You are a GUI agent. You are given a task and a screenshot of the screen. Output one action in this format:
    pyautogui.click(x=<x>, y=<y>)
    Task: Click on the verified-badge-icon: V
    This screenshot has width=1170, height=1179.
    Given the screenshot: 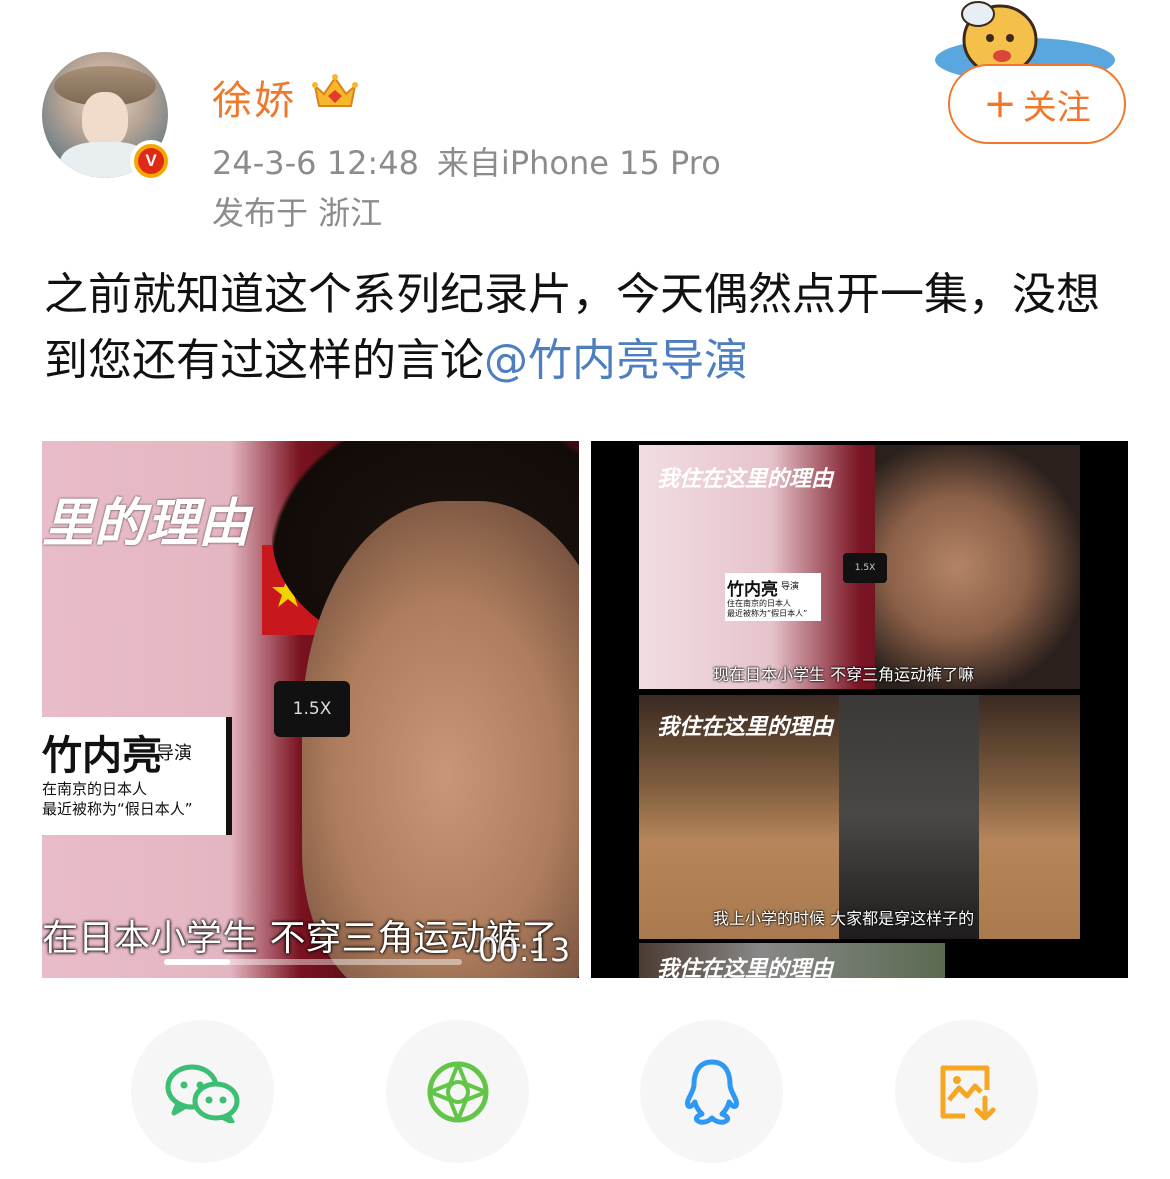 What is the action you would take?
    pyautogui.click(x=151, y=161)
    